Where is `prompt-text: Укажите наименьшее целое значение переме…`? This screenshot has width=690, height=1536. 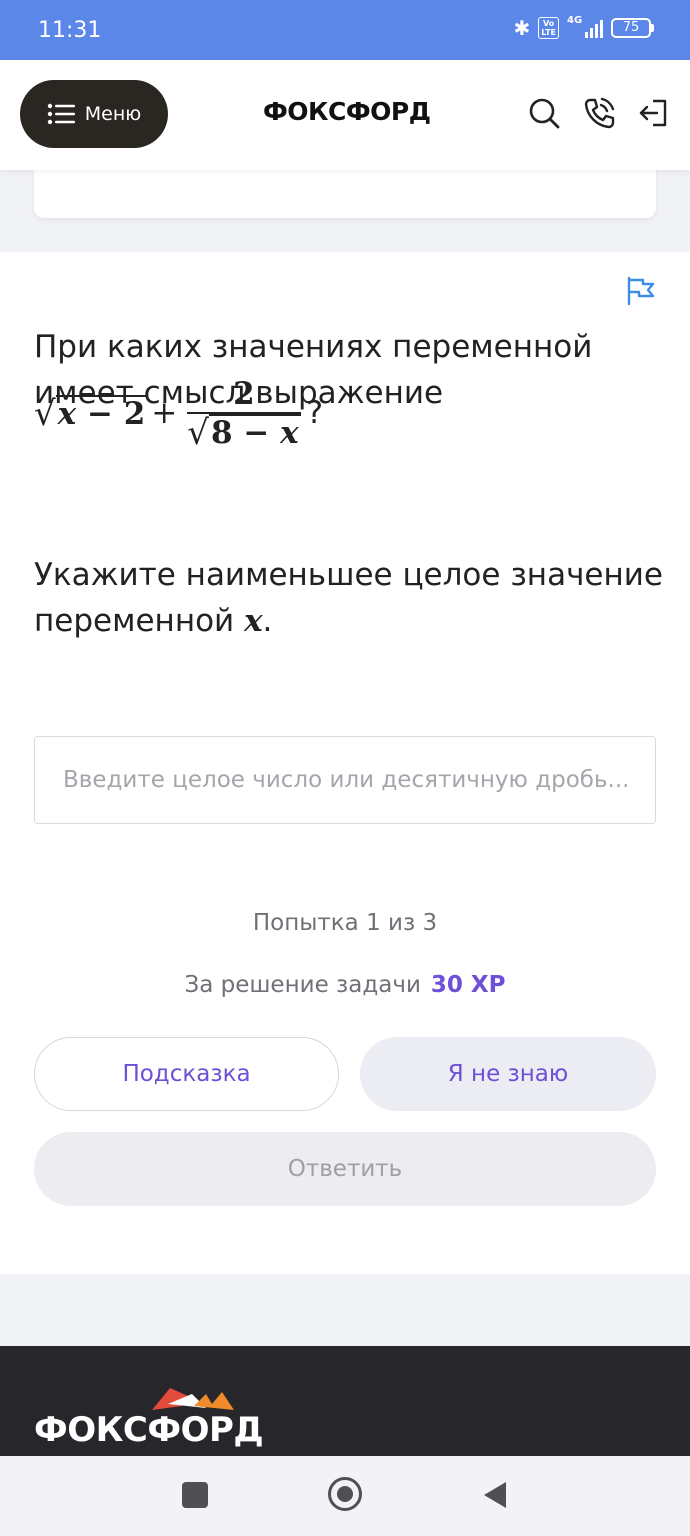
prompt-text: Укажите наименьшее целое значение переме… is located at coordinates (349, 598).